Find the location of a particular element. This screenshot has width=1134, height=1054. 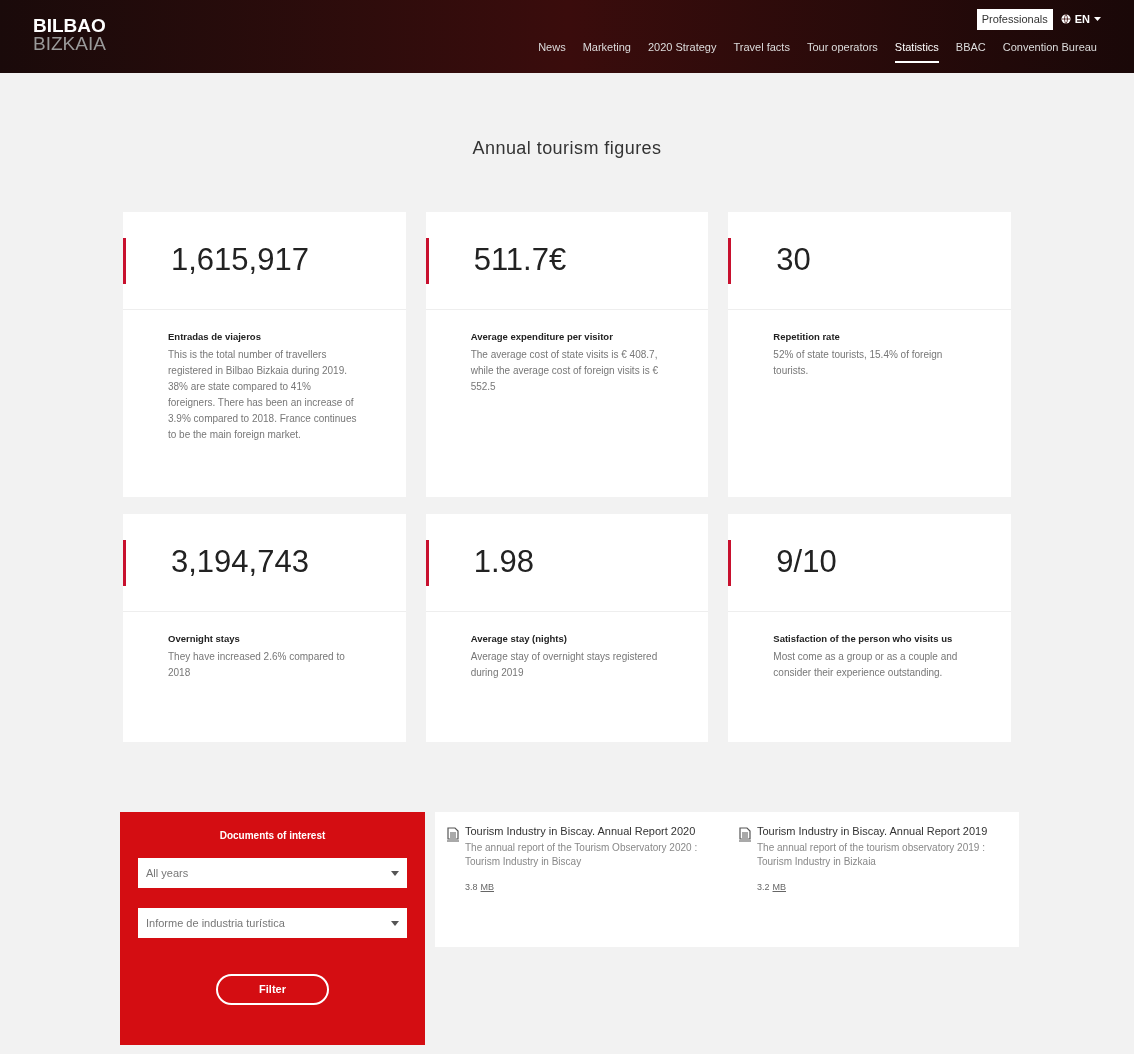

logo-text: BIZKAIA is located at coordinates (69, 43).